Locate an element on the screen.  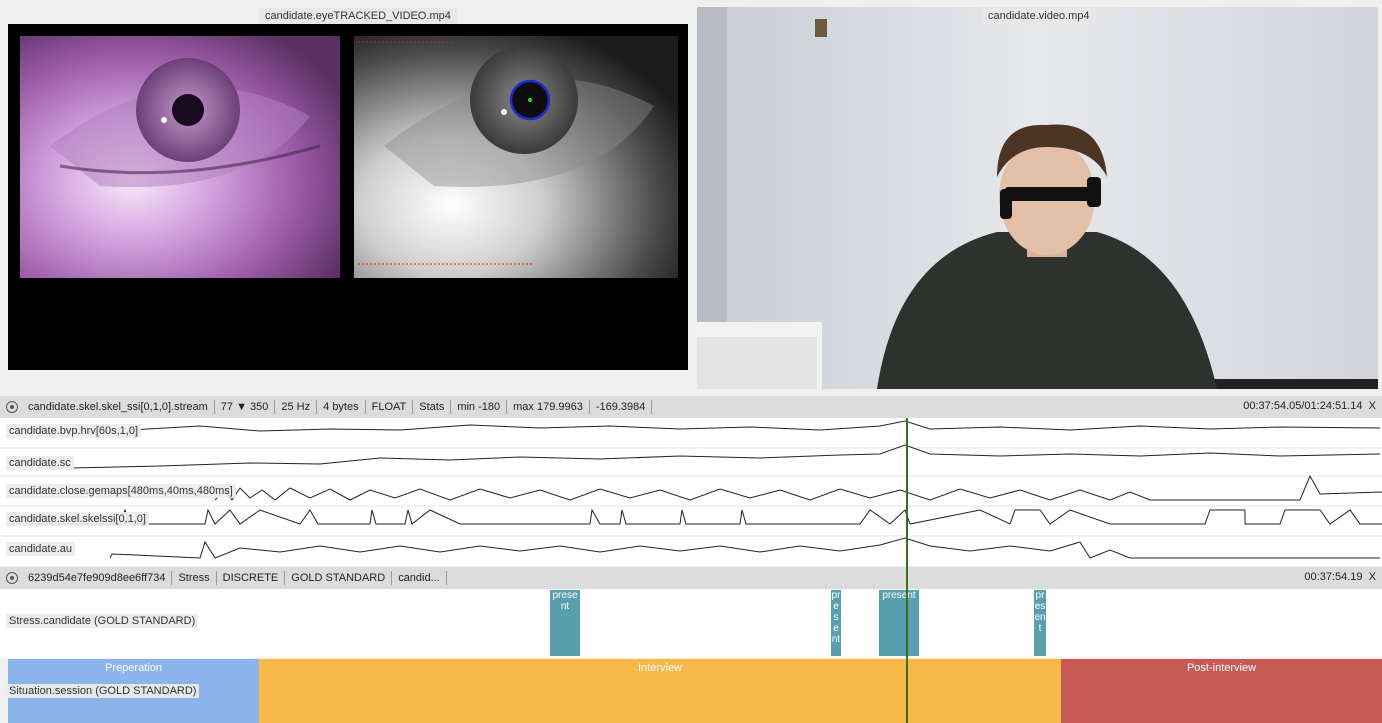
stream-name: candidate.skel.skel_ssi[0,1,0].stream is located at coordinates (118, 407).